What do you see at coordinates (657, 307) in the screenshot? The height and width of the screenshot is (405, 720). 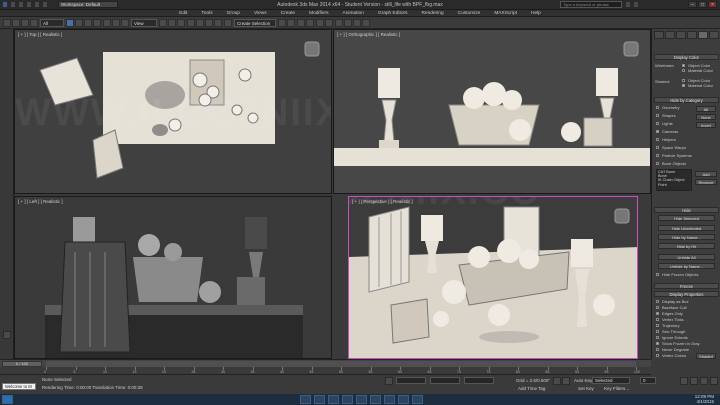 I see `backface-cull-checkbox` at bounding box center [657, 307].